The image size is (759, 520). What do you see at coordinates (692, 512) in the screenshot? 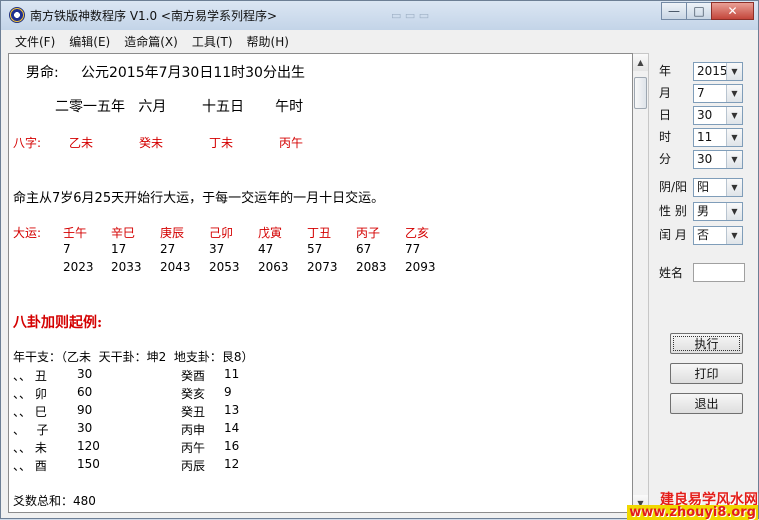
I see `watermark-url: www.zhouyi8.org` at bounding box center [692, 512].